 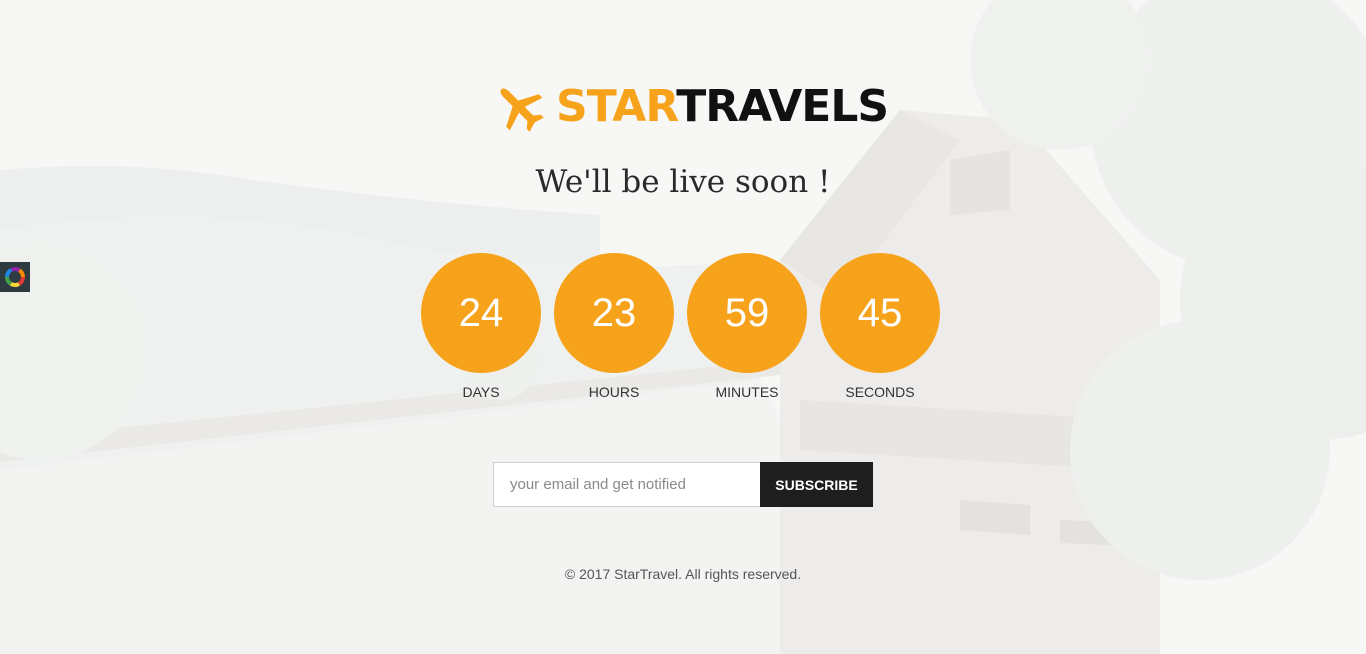 I want to click on countdown-minutes-label: MINUTES, so click(x=747, y=392).